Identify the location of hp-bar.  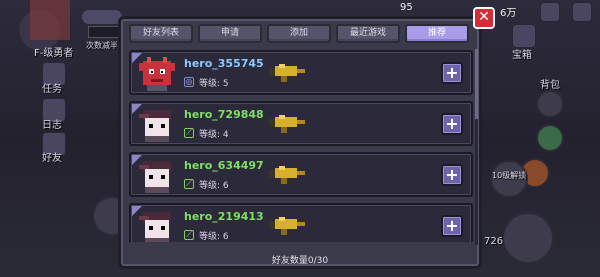
(104, 32).